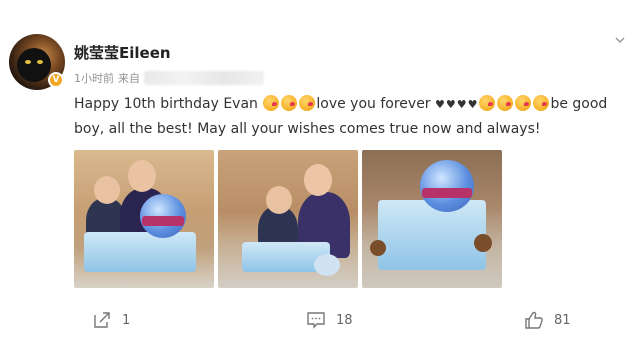  I want to click on blurred-source, so click(204, 78).